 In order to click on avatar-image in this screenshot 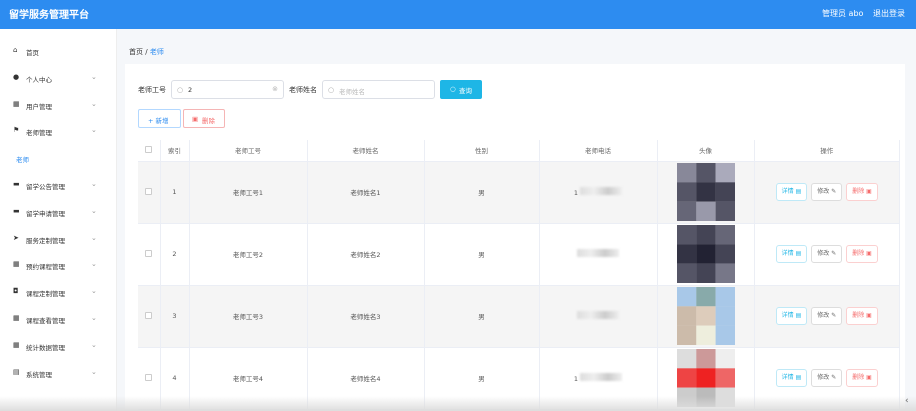, I will do `click(705, 316)`.